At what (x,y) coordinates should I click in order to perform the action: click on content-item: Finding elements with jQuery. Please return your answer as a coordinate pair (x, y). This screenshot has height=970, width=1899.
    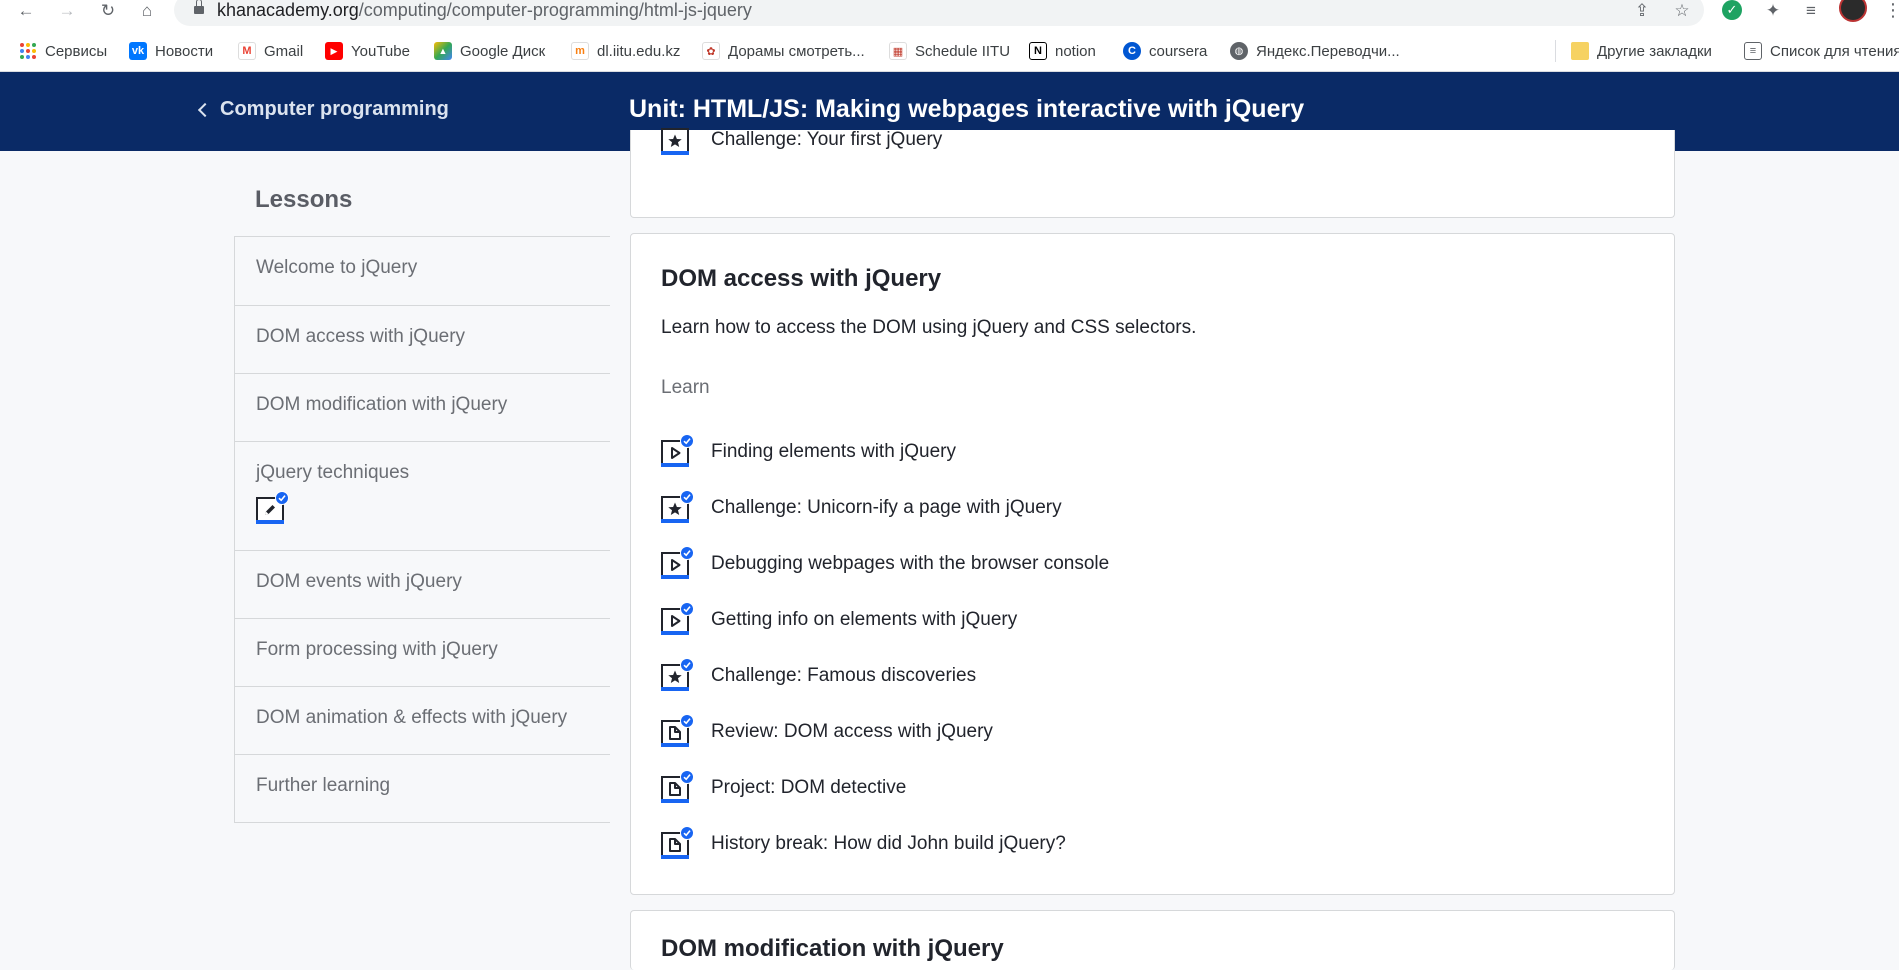
    Looking at the image, I should click on (885, 452).